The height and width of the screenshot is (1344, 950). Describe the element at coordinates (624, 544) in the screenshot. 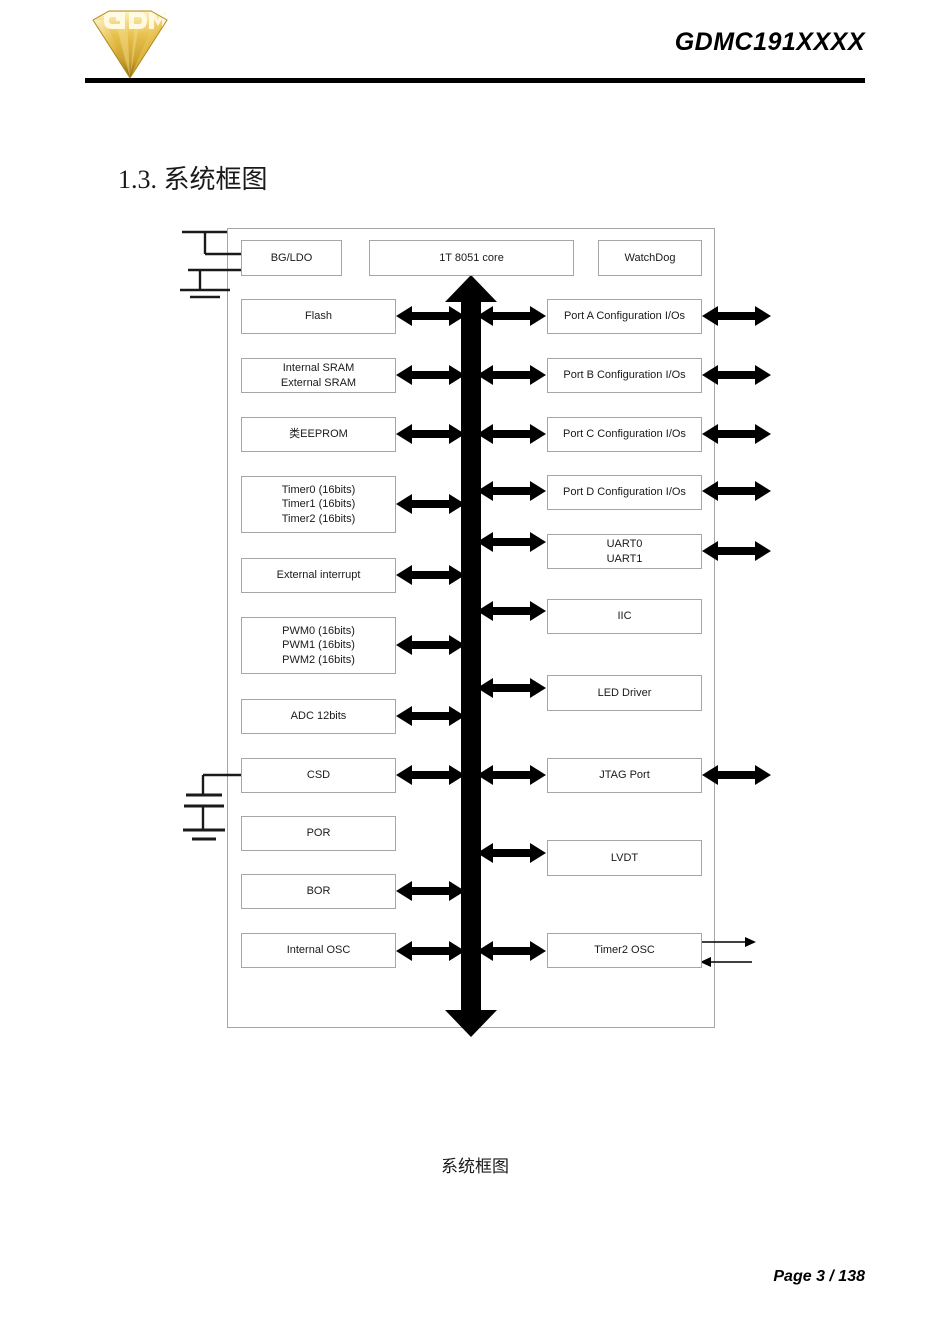

I see `block-label-line-1: UART0` at that location.